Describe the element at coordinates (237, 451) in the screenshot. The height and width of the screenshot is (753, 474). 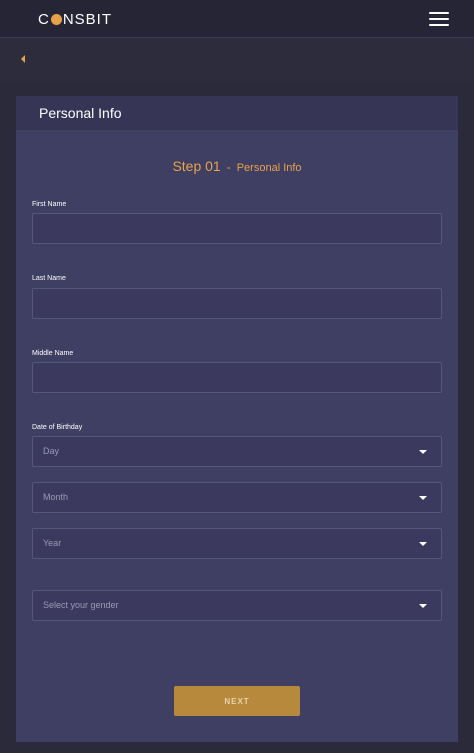
I see `day-select: Day` at that location.